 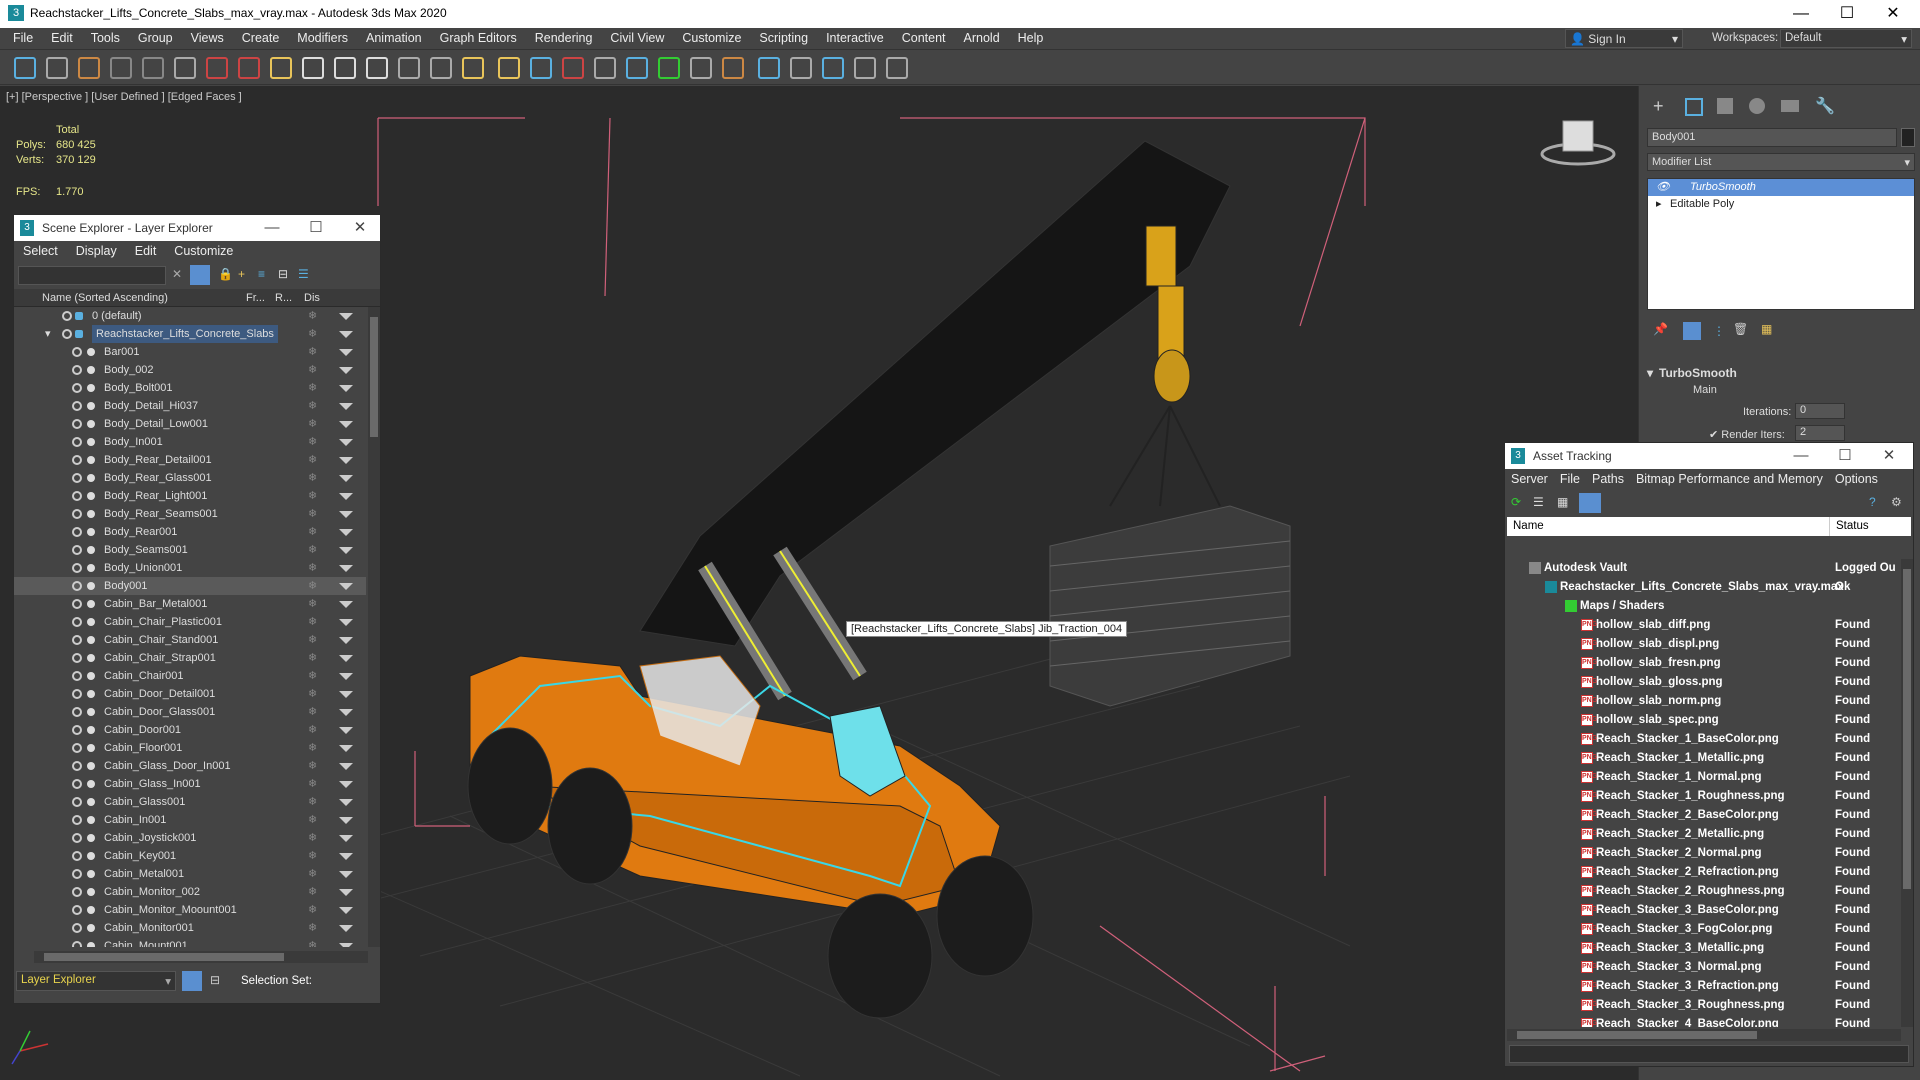 What do you see at coordinates (190, 388) in the screenshot?
I see `scene-tree-row: Body_Bolt001 ❄` at bounding box center [190, 388].